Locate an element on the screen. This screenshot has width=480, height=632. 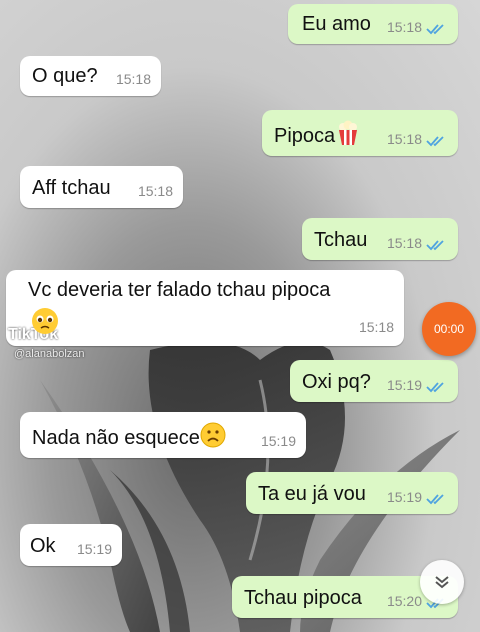
tiktok-username: @alanabolzan is located at coordinates (49, 354).